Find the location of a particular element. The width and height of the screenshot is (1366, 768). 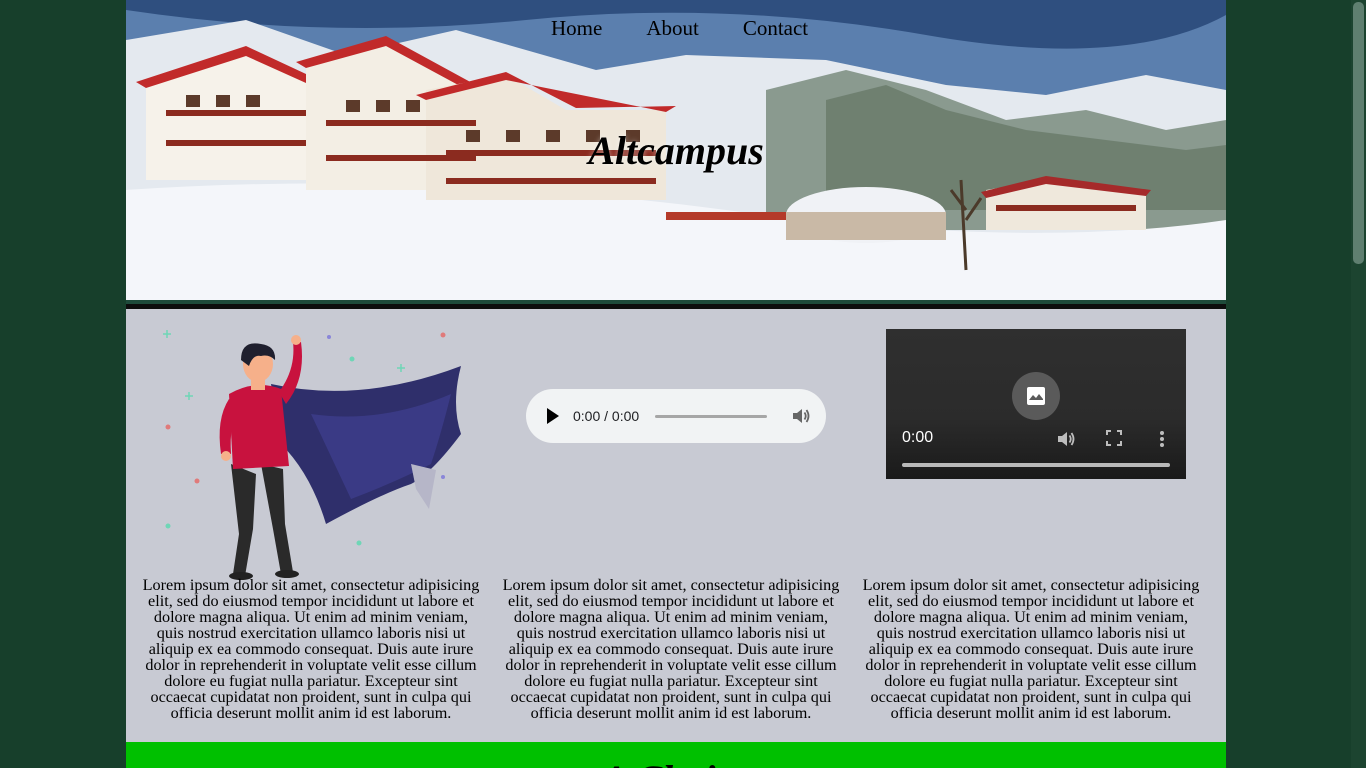

nav-link-about: About is located at coordinates (672, 28).